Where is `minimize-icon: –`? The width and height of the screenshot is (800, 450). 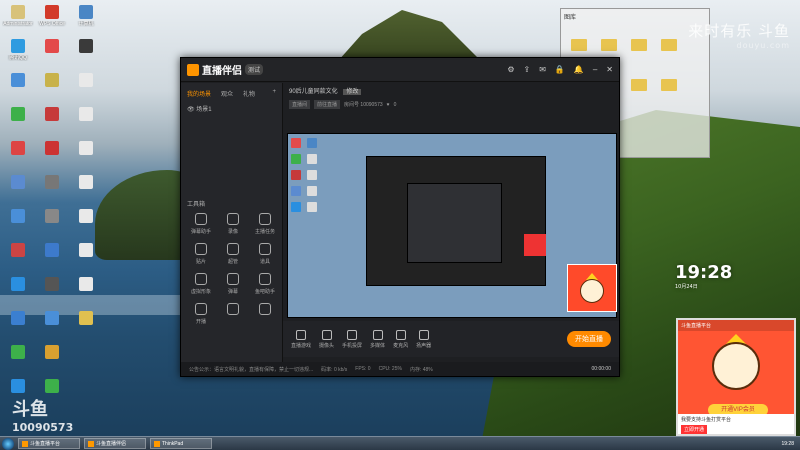 minimize-icon: – is located at coordinates (595, 69).